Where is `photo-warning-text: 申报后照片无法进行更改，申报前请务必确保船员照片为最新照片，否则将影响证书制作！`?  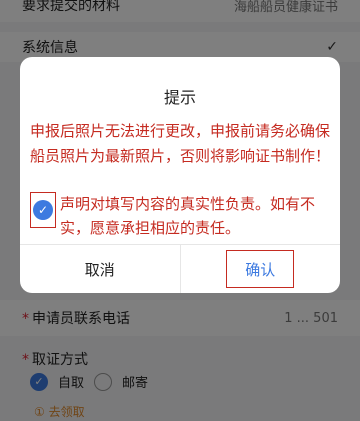
photo-warning-text: 申报后照片无法进行更改，申报前请务必确保船员照片为最新照片，否则将影响证书制作！ is located at coordinates (180, 143).